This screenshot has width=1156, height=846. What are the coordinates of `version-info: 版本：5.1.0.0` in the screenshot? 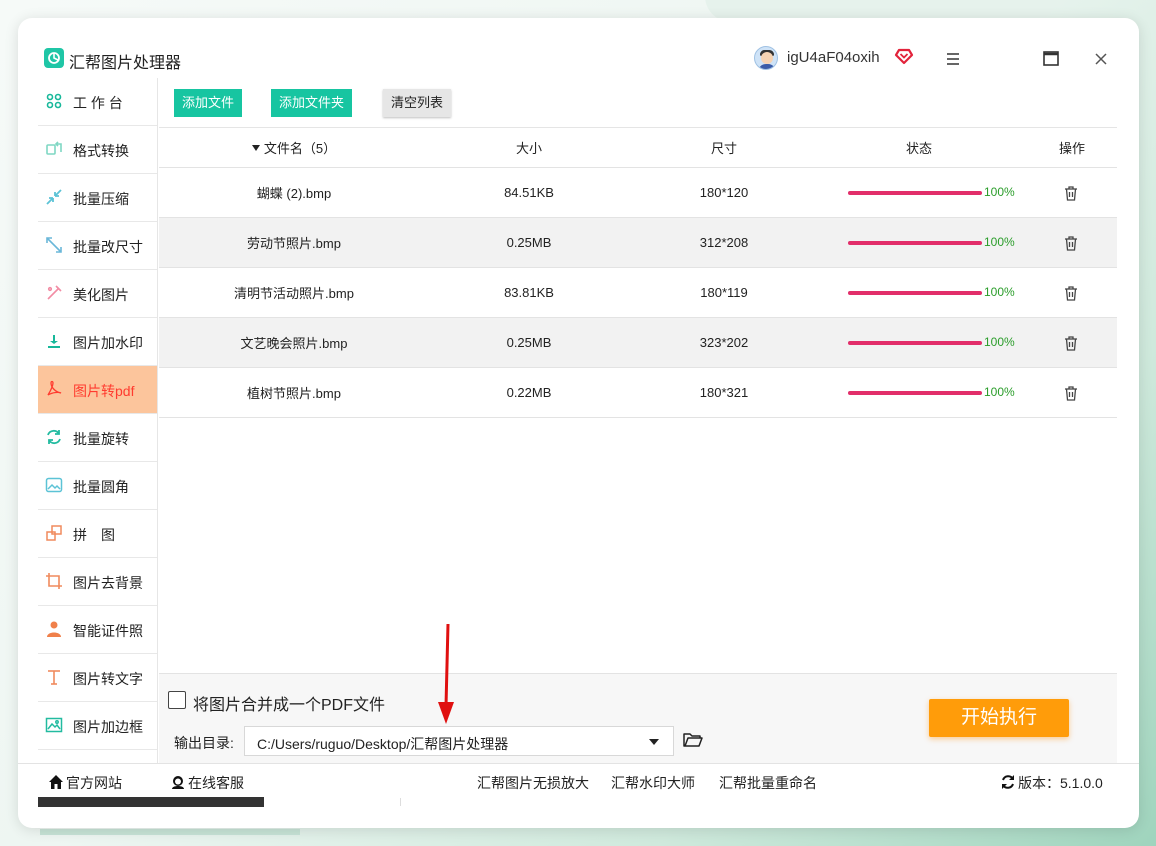 It's located at (1051, 783).